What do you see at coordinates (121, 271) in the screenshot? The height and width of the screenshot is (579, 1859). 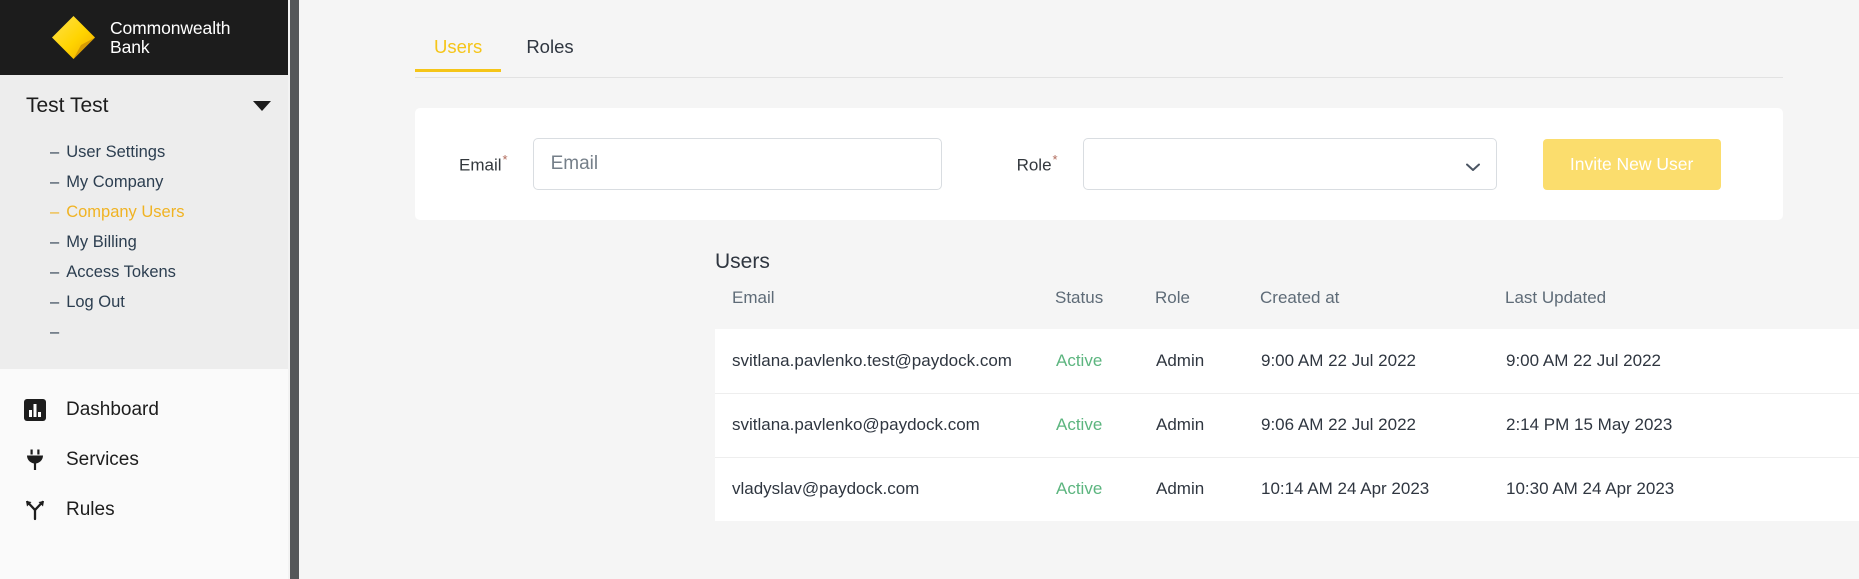 I see `sidebar-item-label: Access Tokens` at bounding box center [121, 271].